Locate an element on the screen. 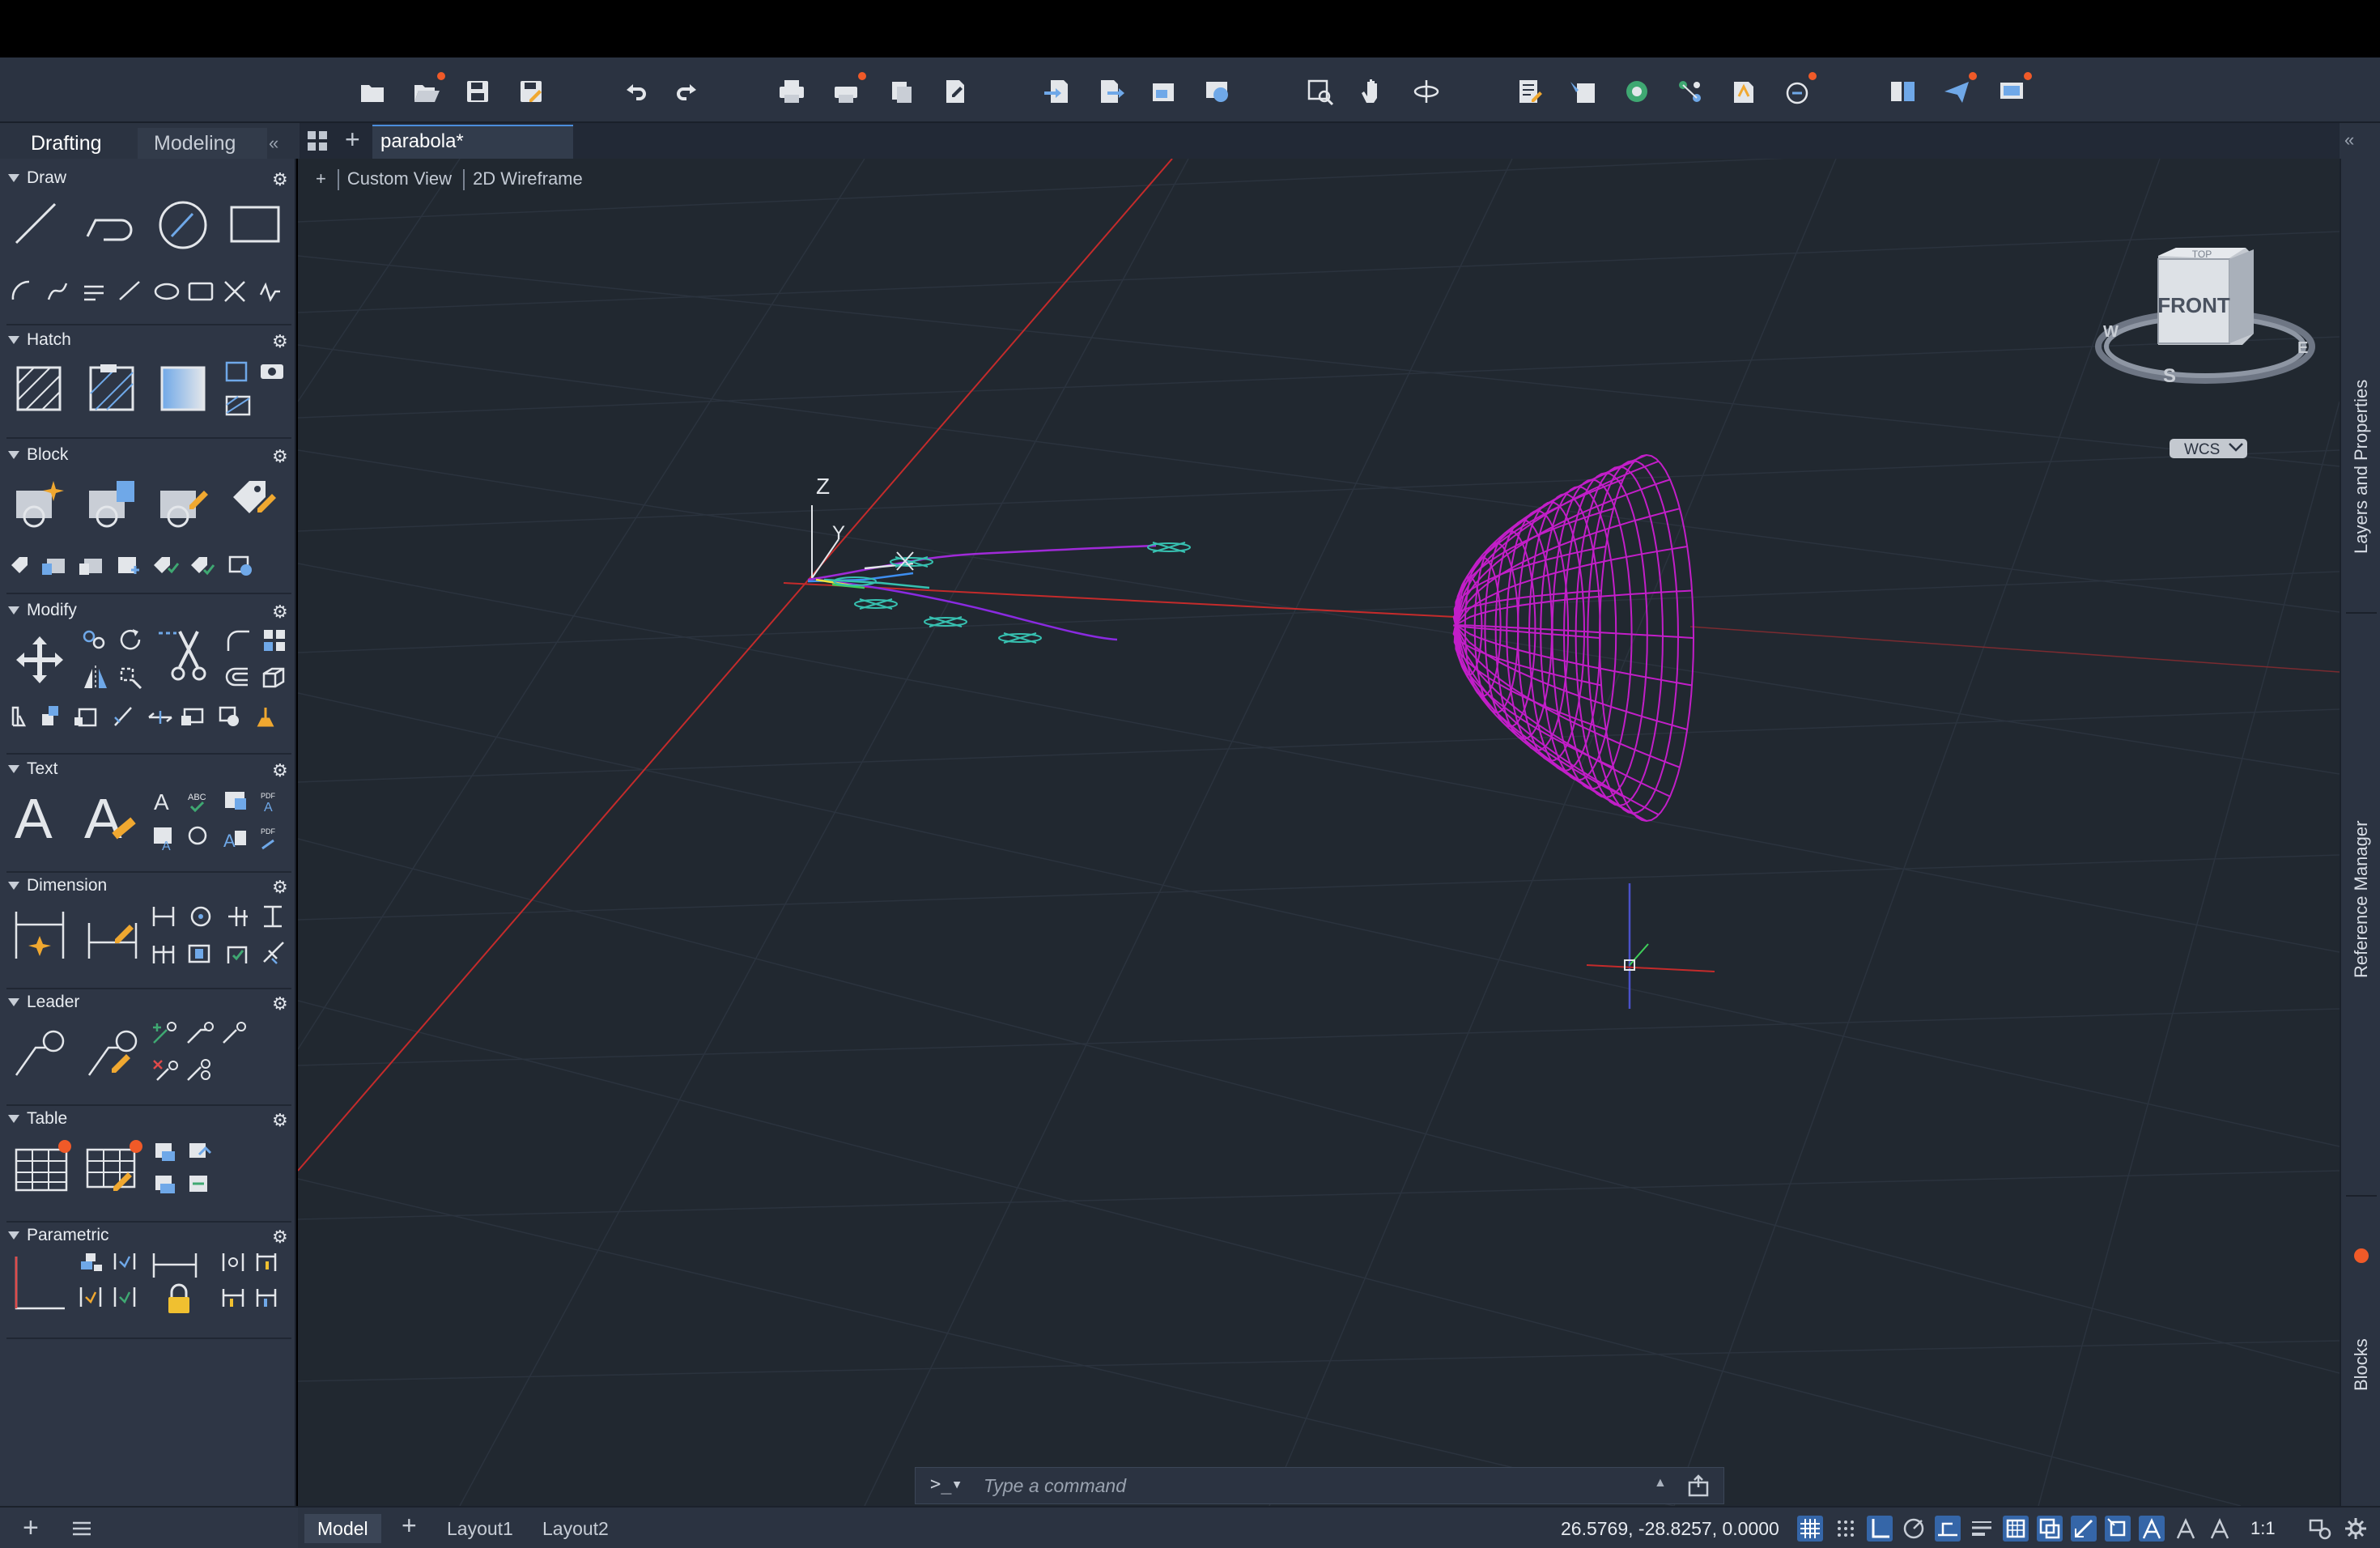 This screenshot has height=1548, width=2380. section-header-parametric: Parametric ⚙ is located at coordinates (148, 1235).